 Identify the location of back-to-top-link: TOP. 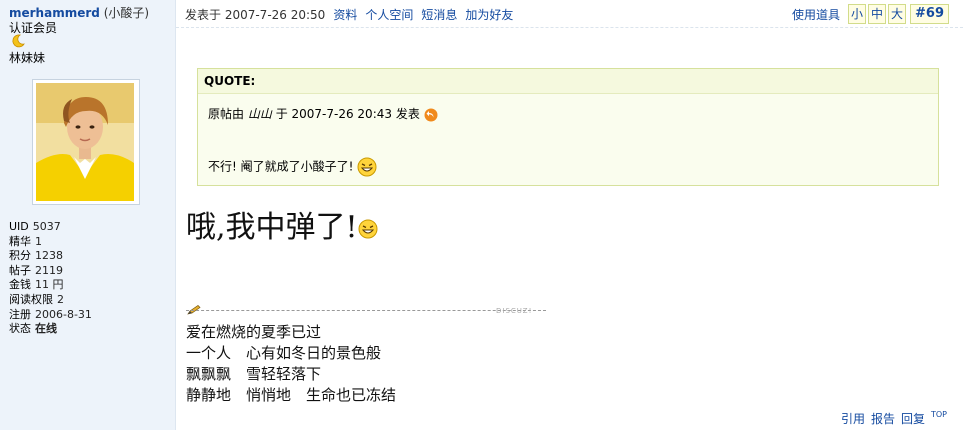
(939, 414).